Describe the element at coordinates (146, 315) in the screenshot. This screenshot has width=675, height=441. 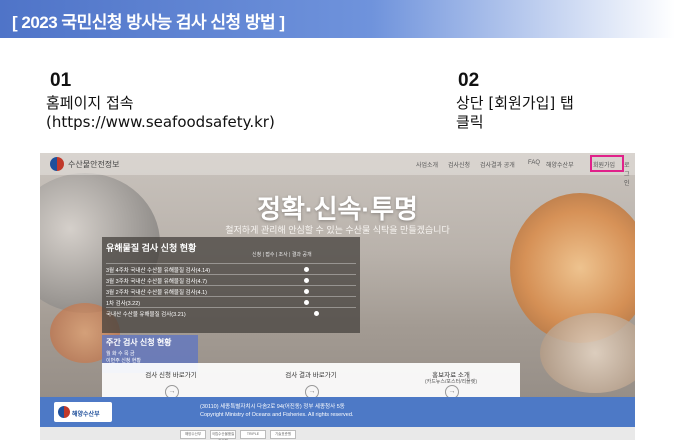
I see `row-label: 국내산 수산물 유해물질 검사(3.21)` at that location.